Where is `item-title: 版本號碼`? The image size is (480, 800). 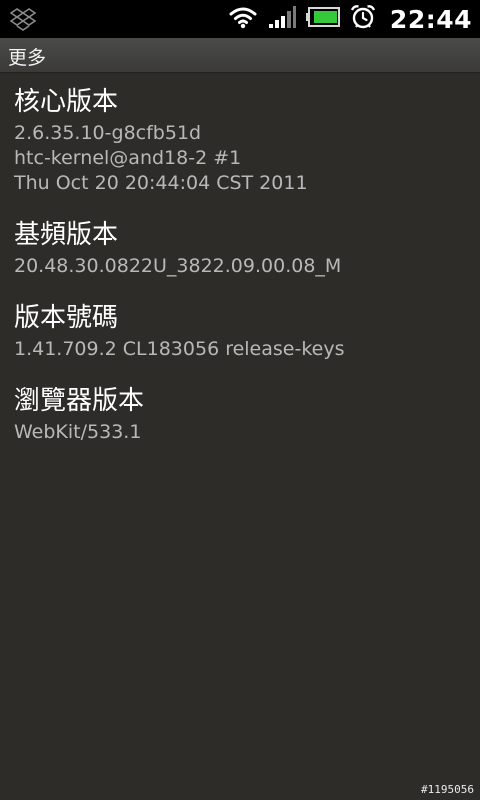 item-title: 版本號碼 is located at coordinates (66, 318).